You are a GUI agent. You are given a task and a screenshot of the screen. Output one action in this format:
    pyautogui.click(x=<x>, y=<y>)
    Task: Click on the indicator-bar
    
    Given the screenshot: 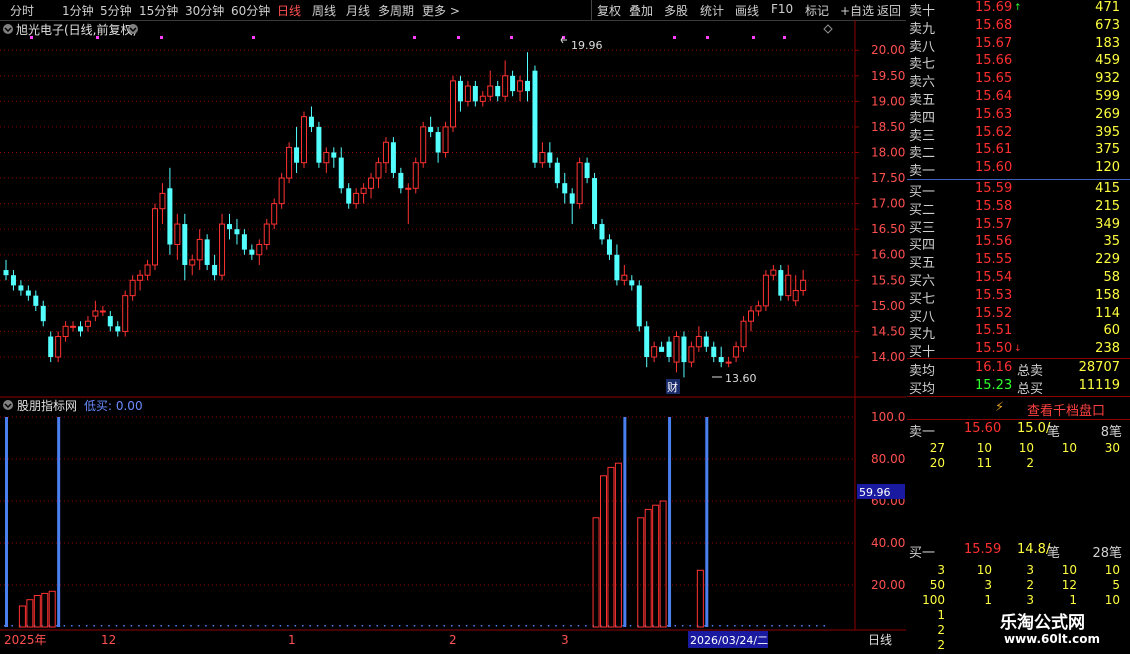 What is the action you would take?
    pyautogui.click(x=22, y=616)
    